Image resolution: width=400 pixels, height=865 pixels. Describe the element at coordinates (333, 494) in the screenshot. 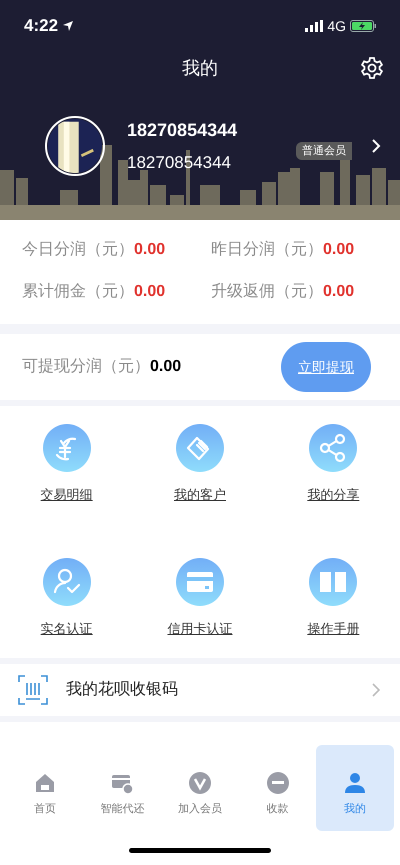

I see `menu-link: 我的分享` at that location.